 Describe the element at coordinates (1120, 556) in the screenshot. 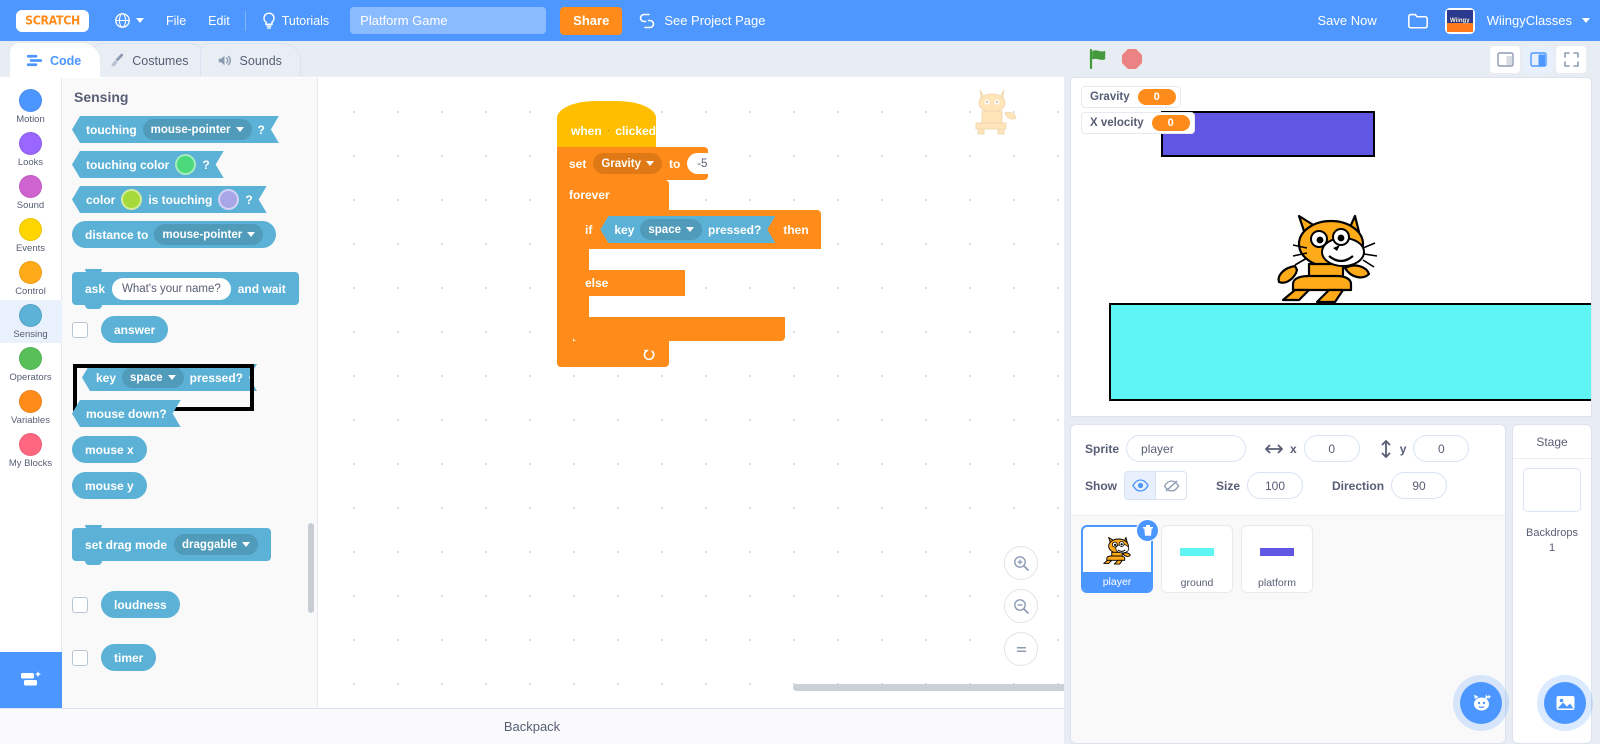

I see `sprite-card-player: player` at that location.